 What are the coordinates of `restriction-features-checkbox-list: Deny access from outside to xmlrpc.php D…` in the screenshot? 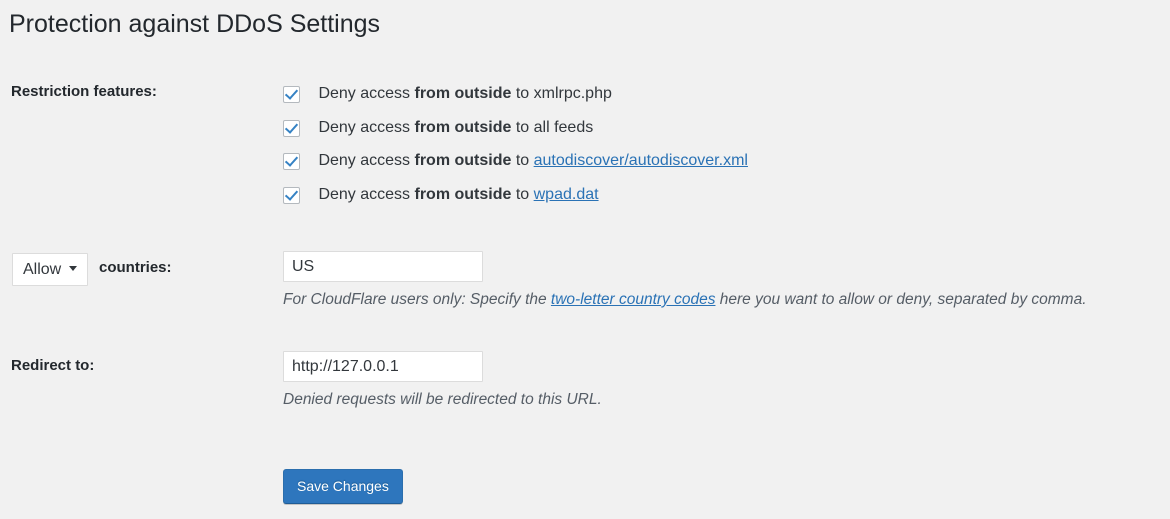 It's located at (515, 150).